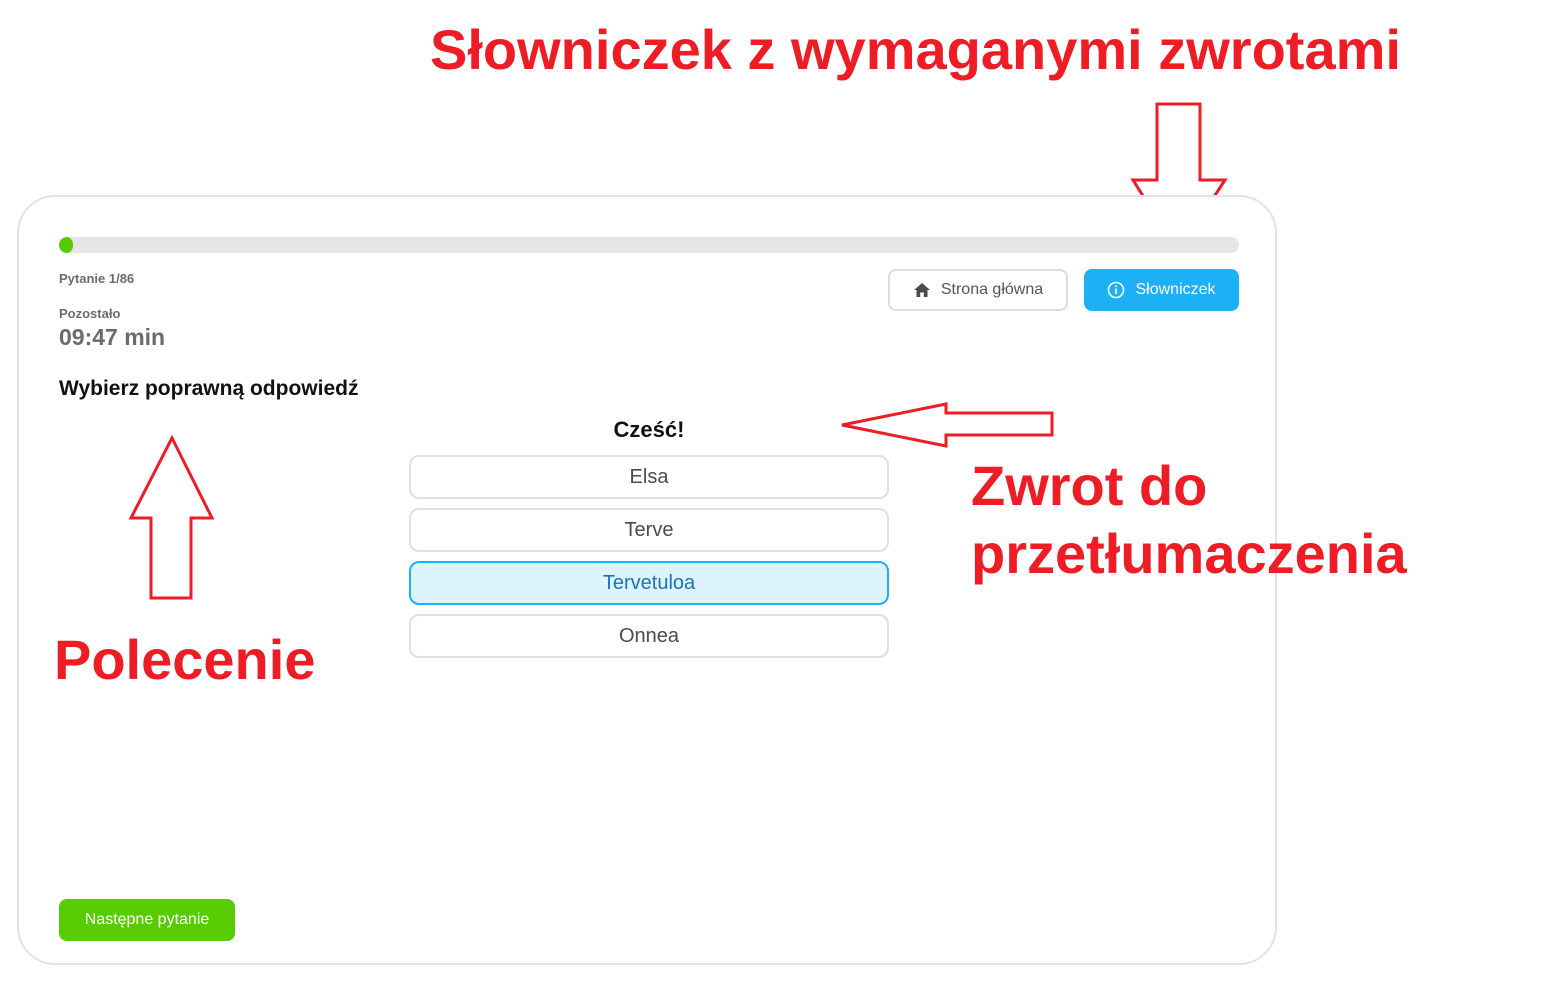  What do you see at coordinates (649, 245) in the screenshot?
I see `progress-bar` at bounding box center [649, 245].